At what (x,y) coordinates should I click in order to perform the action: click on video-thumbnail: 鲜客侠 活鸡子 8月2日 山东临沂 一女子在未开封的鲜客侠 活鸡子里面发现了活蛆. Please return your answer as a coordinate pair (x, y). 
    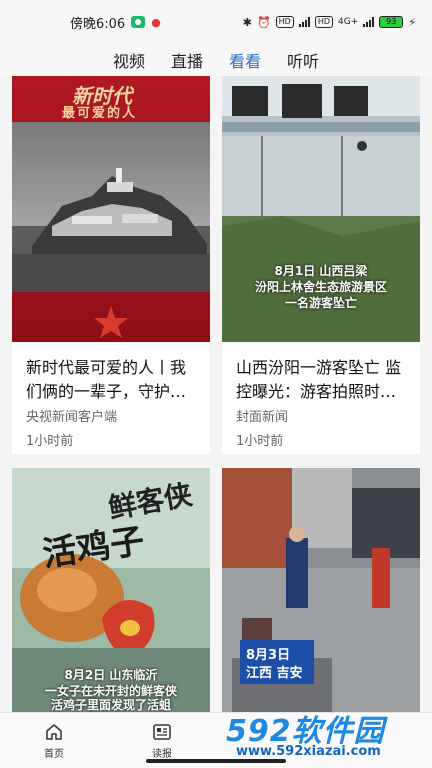
    Looking at the image, I should click on (111, 590).